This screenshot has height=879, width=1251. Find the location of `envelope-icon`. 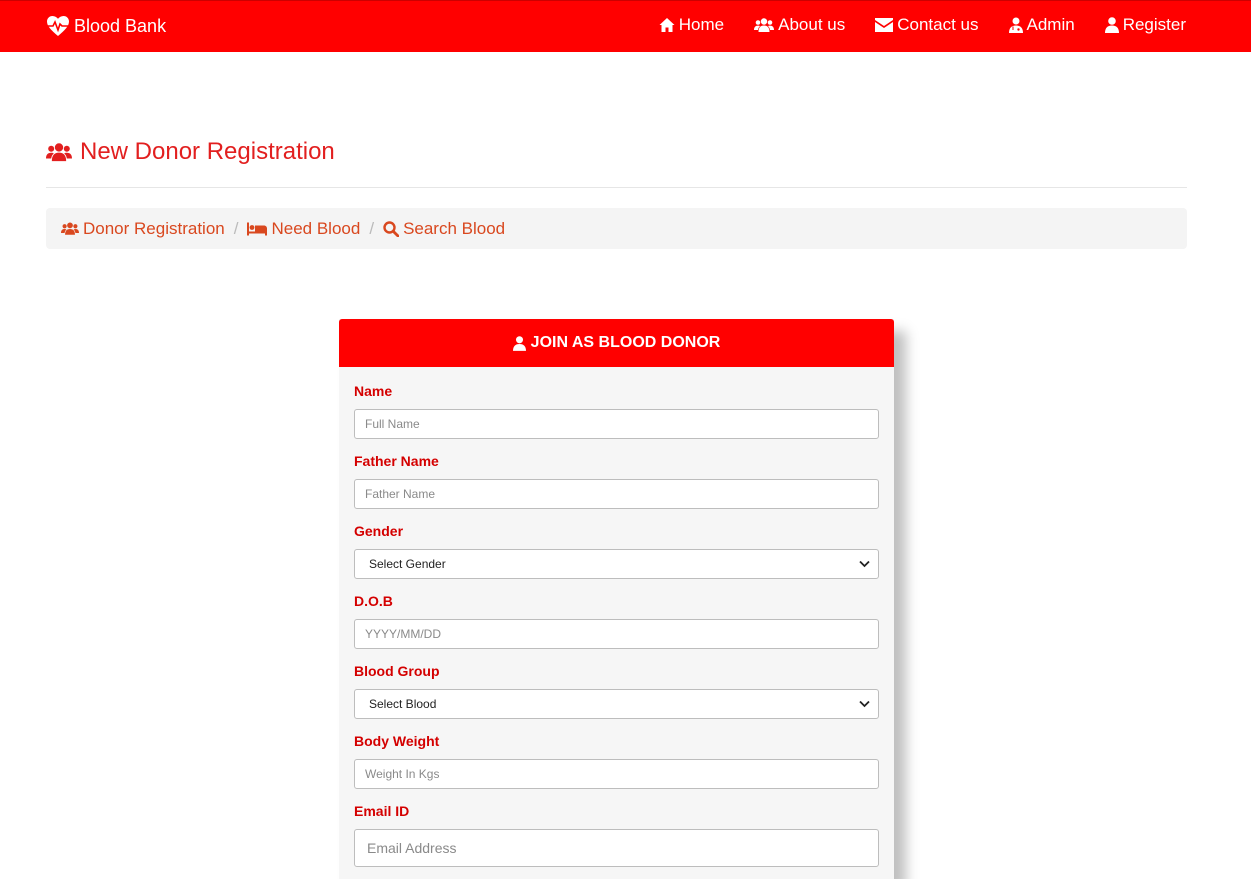

envelope-icon is located at coordinates (884, 25).